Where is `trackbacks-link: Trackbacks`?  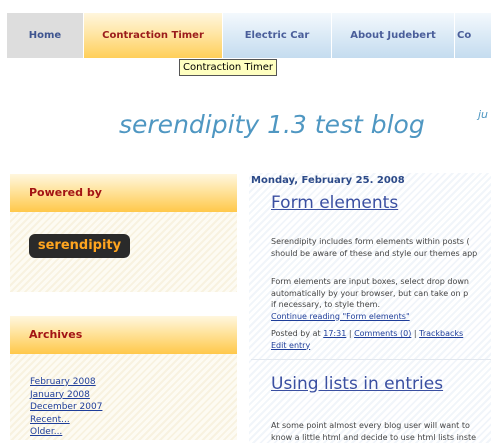
trackbacks-link: Trackbacks is located at coordinates (441, 333).